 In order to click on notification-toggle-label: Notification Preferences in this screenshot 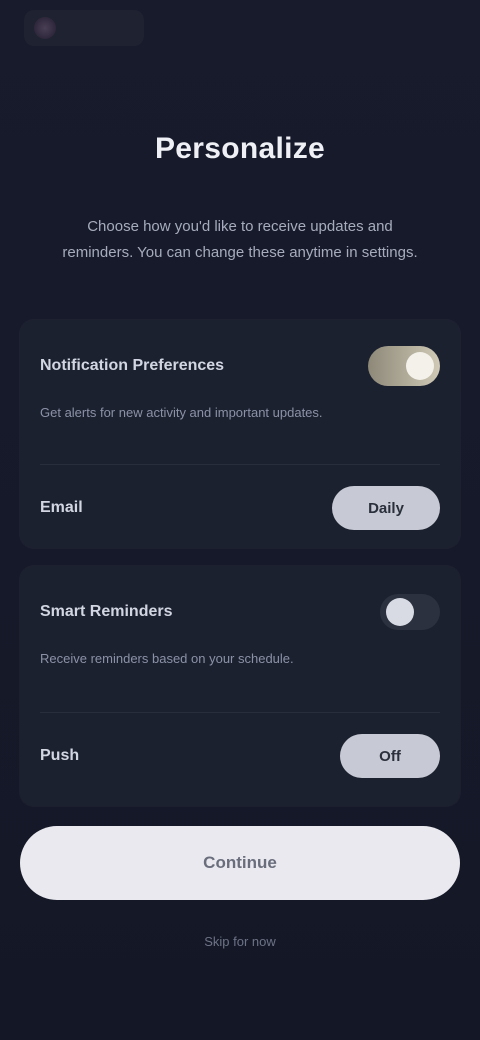, I will do `click(132, 365)`.